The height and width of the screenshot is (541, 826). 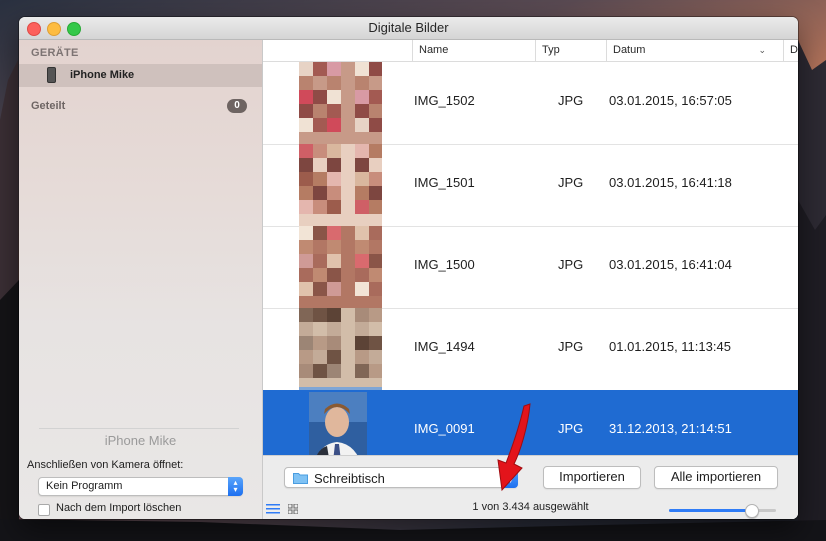 What do you see at coordinates (54, 29) in the screenshot?
I see `minimize-button` at bounding box center [54, 29].